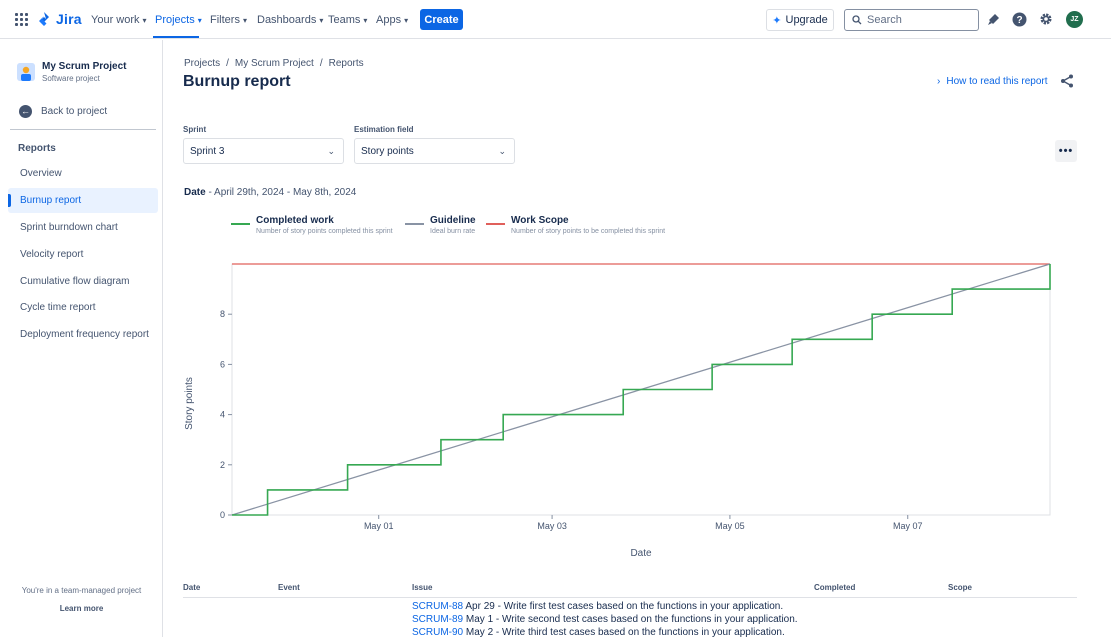  Describe the element at coordinates (835, 587) in the screenshot. I see `table-header-completed: Completed` at that location.